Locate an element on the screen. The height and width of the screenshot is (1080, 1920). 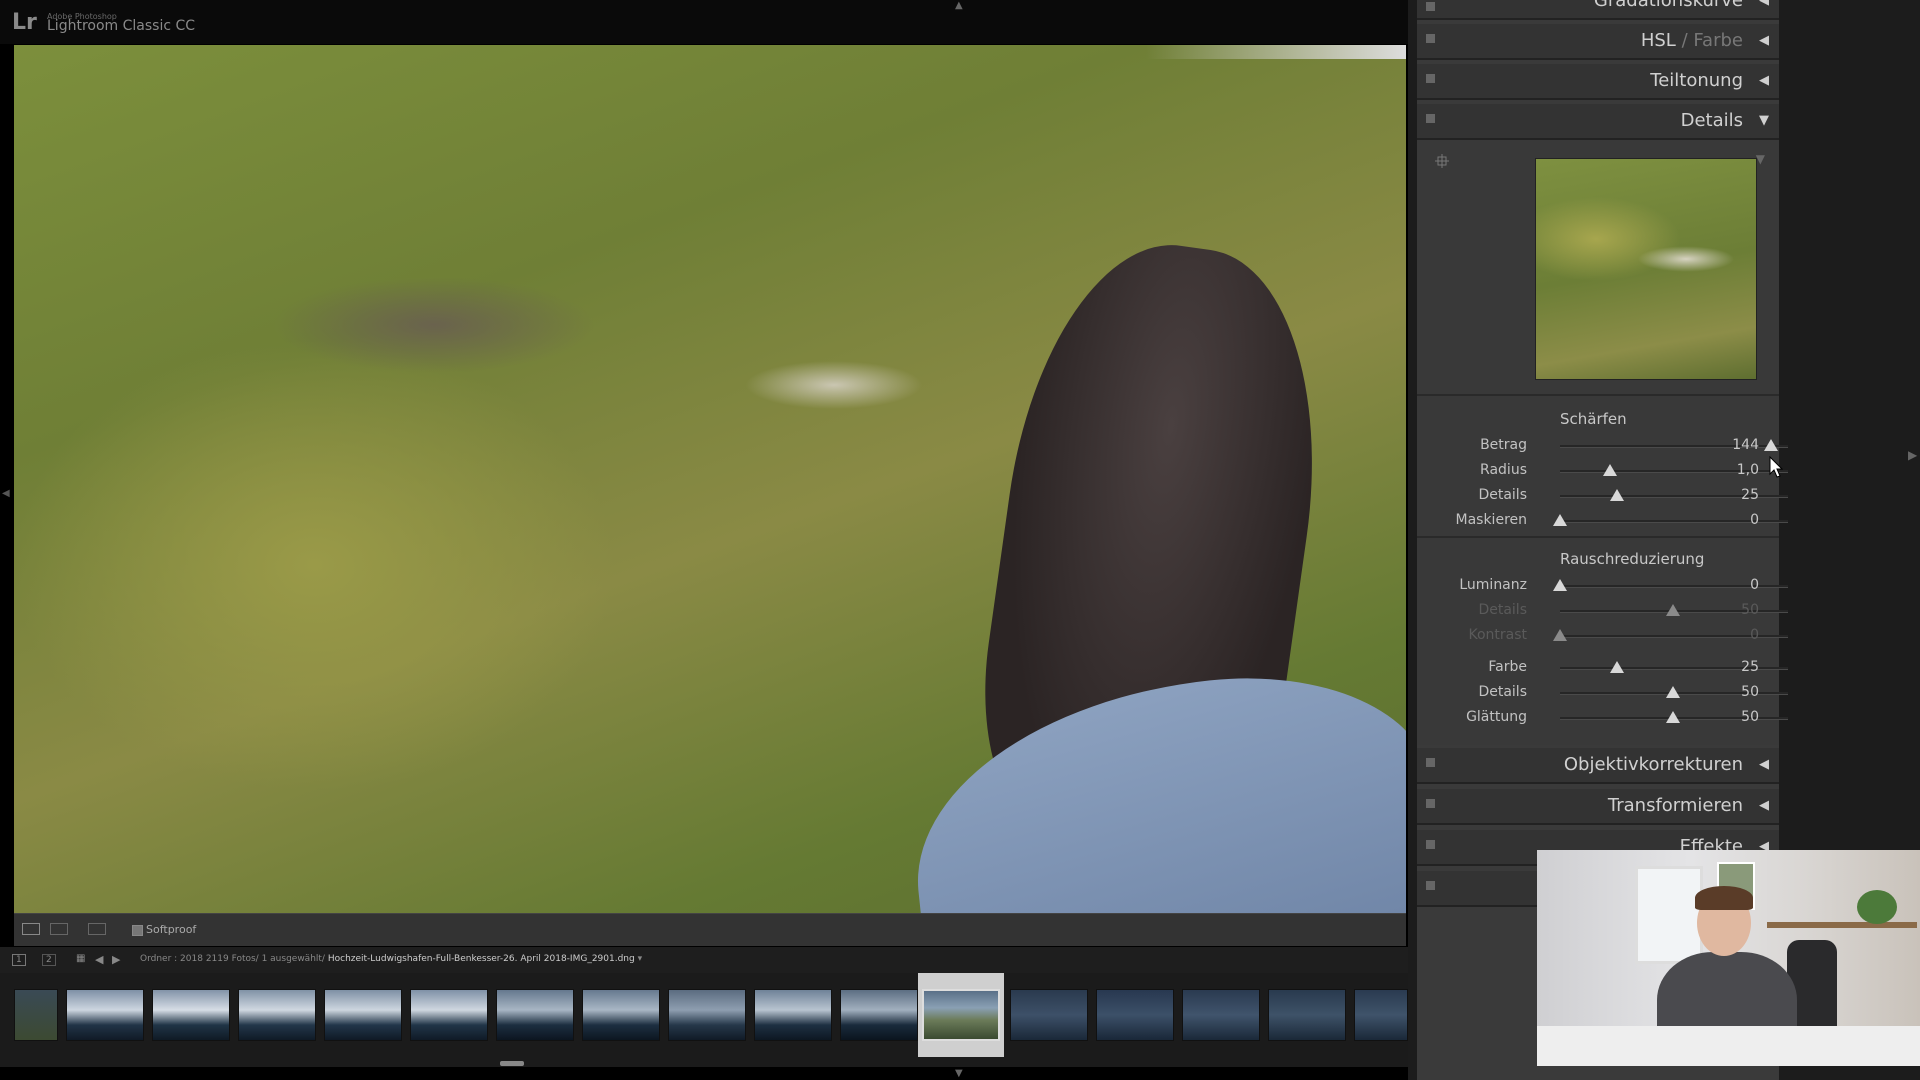
slider-farbe: Farbe 25 is located at coordinates (1602, 668).